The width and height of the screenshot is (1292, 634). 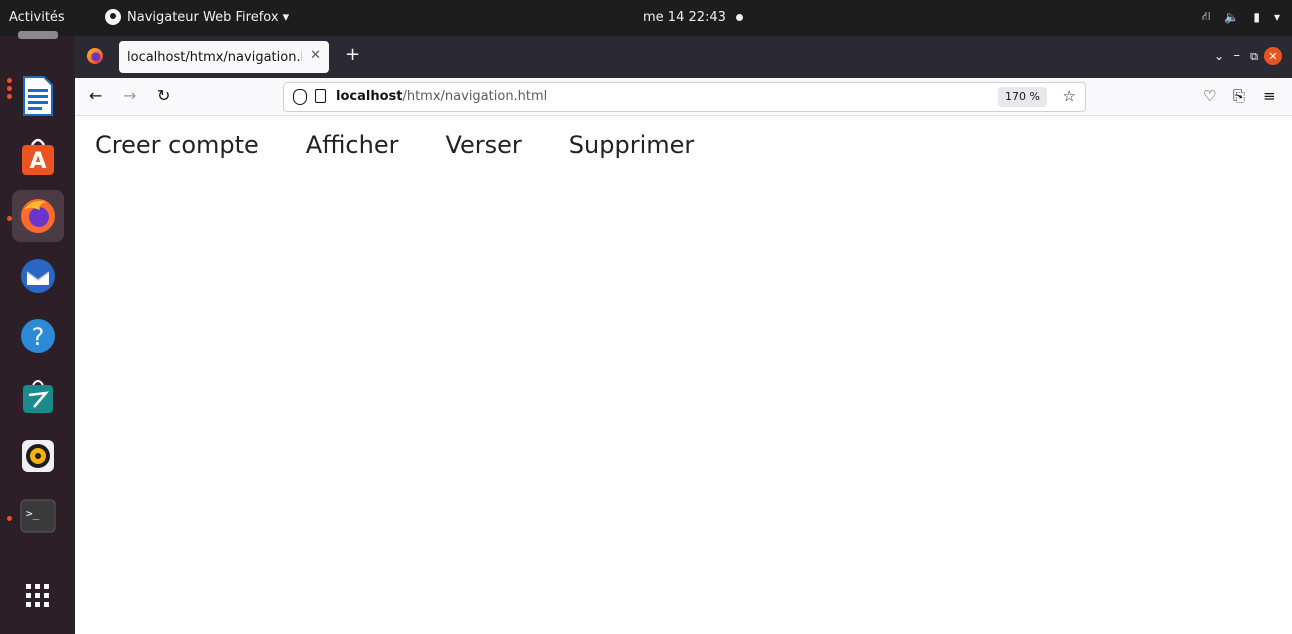 What do you see at coordinates (129, 96) in the screenshot?
I see `forward-icon: →` at bounding box center [129, 96].